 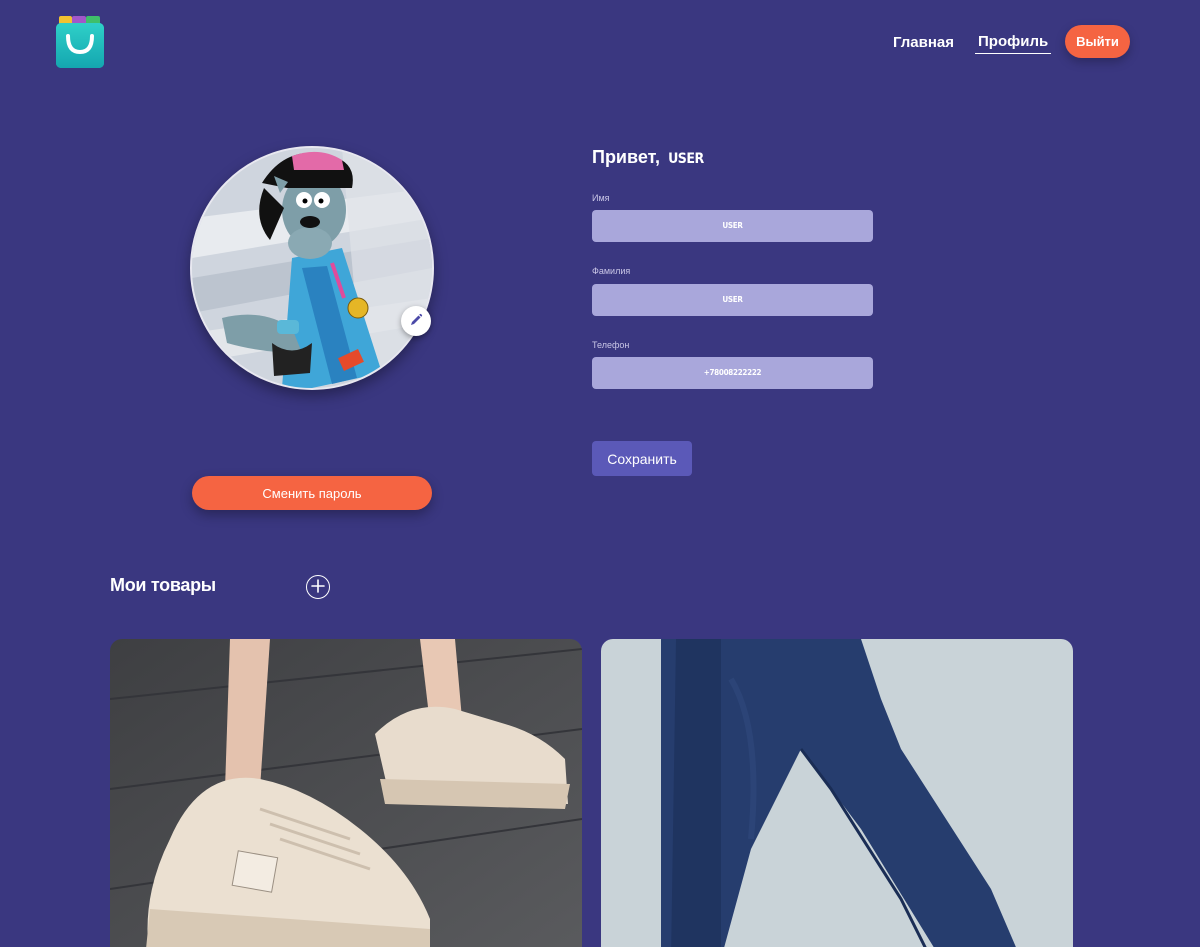 What do you see at coordinates (163, 585) in the screenshot?
I see `my-products-title: Мои товары` at bounding box center [163, 585].